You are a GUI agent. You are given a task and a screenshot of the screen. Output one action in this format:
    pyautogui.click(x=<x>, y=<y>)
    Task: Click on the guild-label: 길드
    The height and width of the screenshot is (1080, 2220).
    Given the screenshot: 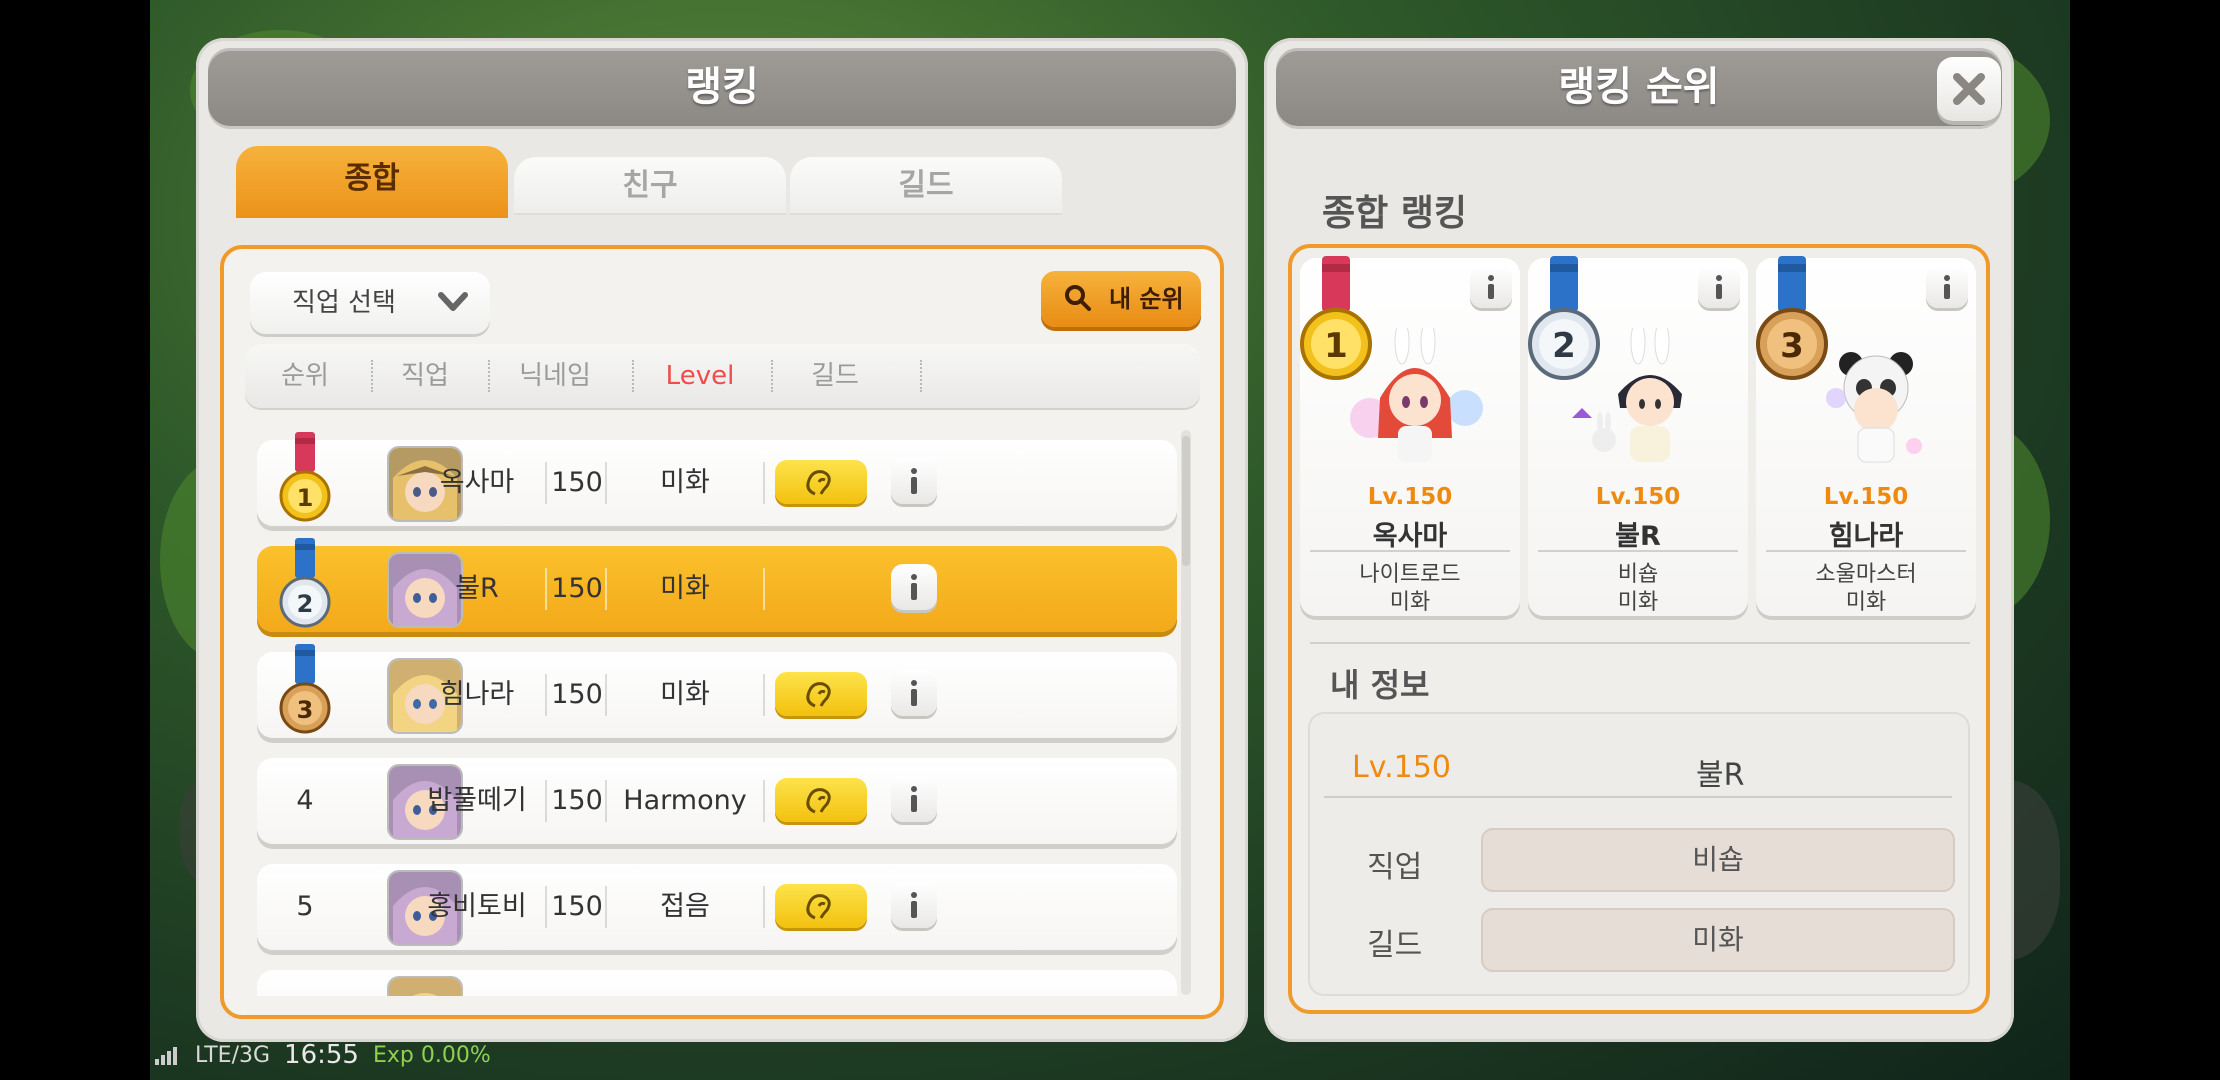 What is the action you would take?
    pyautogui.click(x=1395, y=945)
    